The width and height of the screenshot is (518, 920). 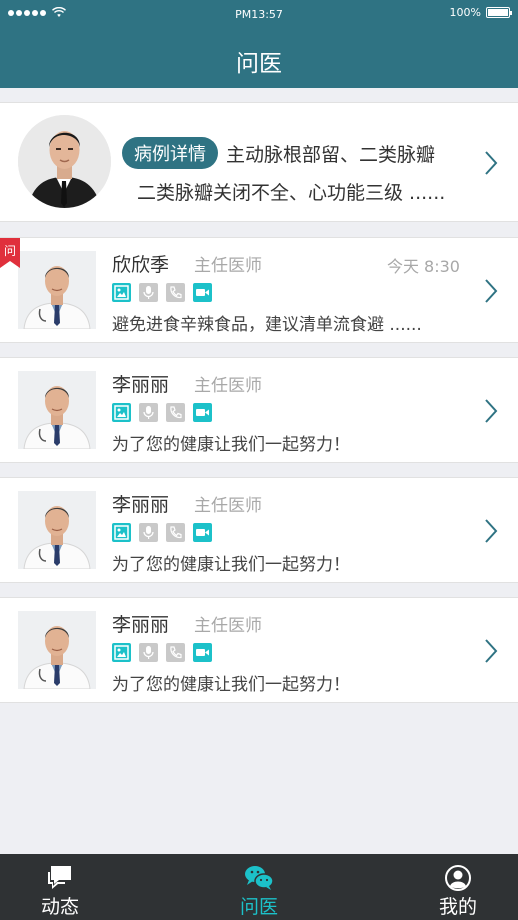 I want to click on tab-feed: 动态, so click(x=60, y=887).